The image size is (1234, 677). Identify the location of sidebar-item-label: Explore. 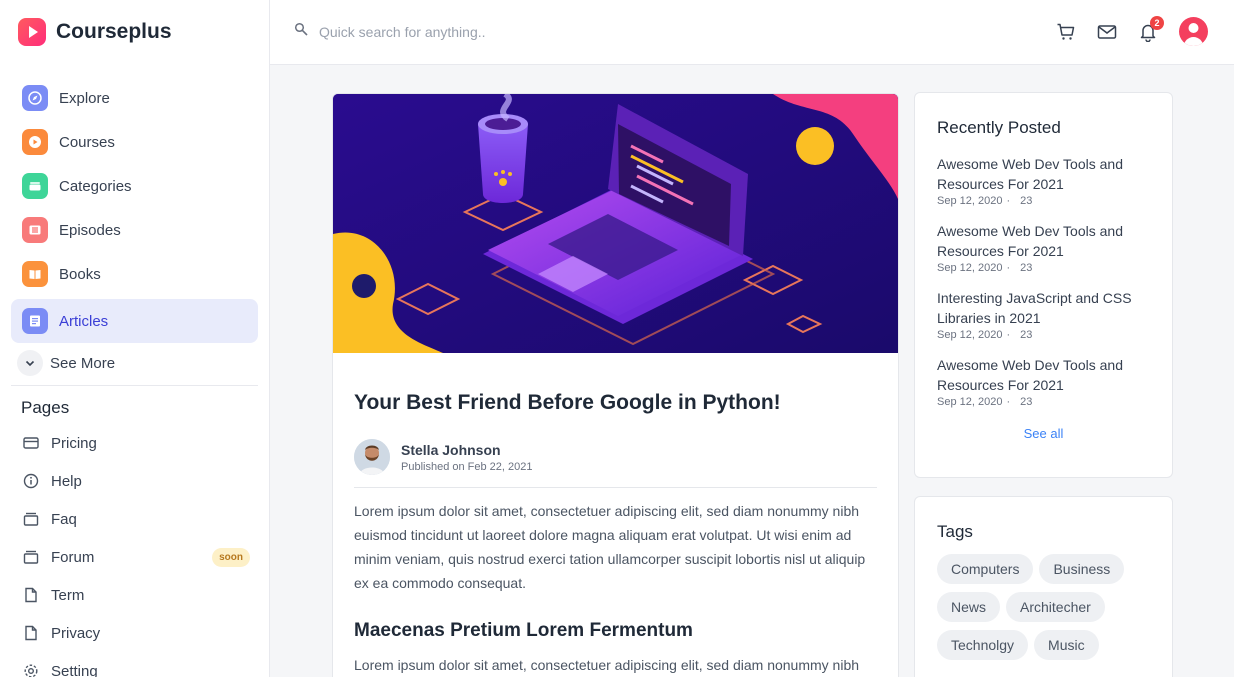
(84, 98).